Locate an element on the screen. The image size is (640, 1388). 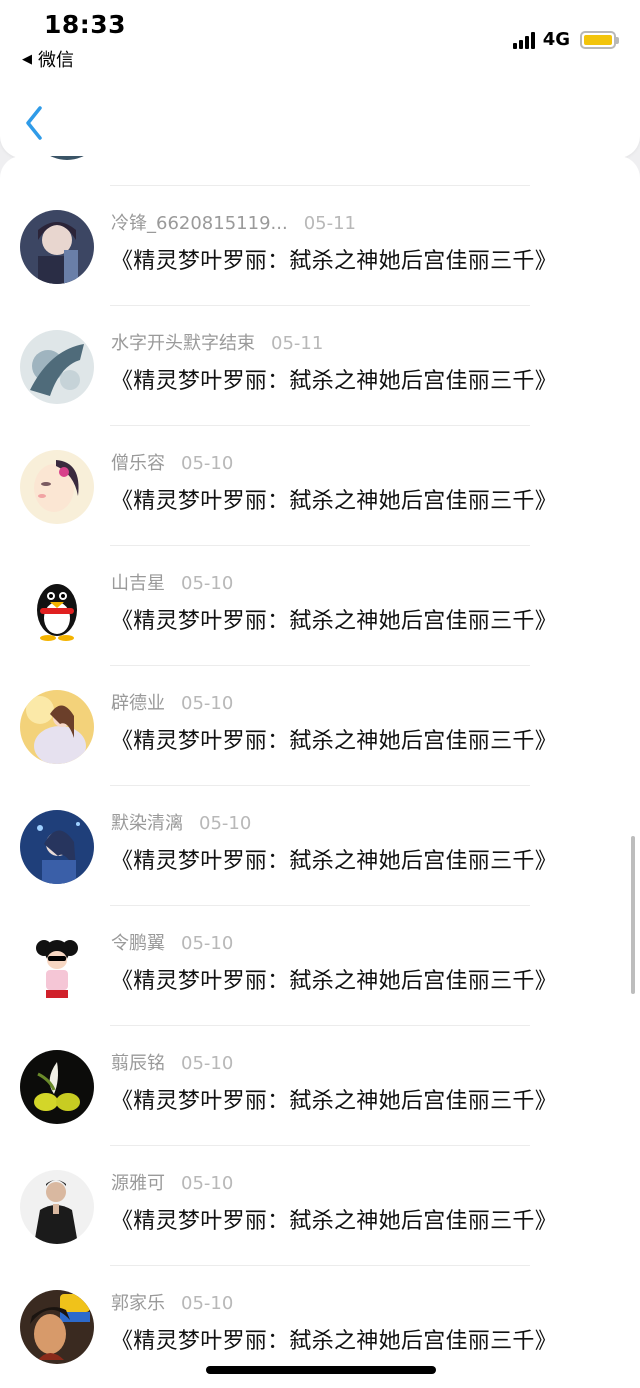
comment-meta: 辟德业 05-10 is located at coordinates (172, 702).